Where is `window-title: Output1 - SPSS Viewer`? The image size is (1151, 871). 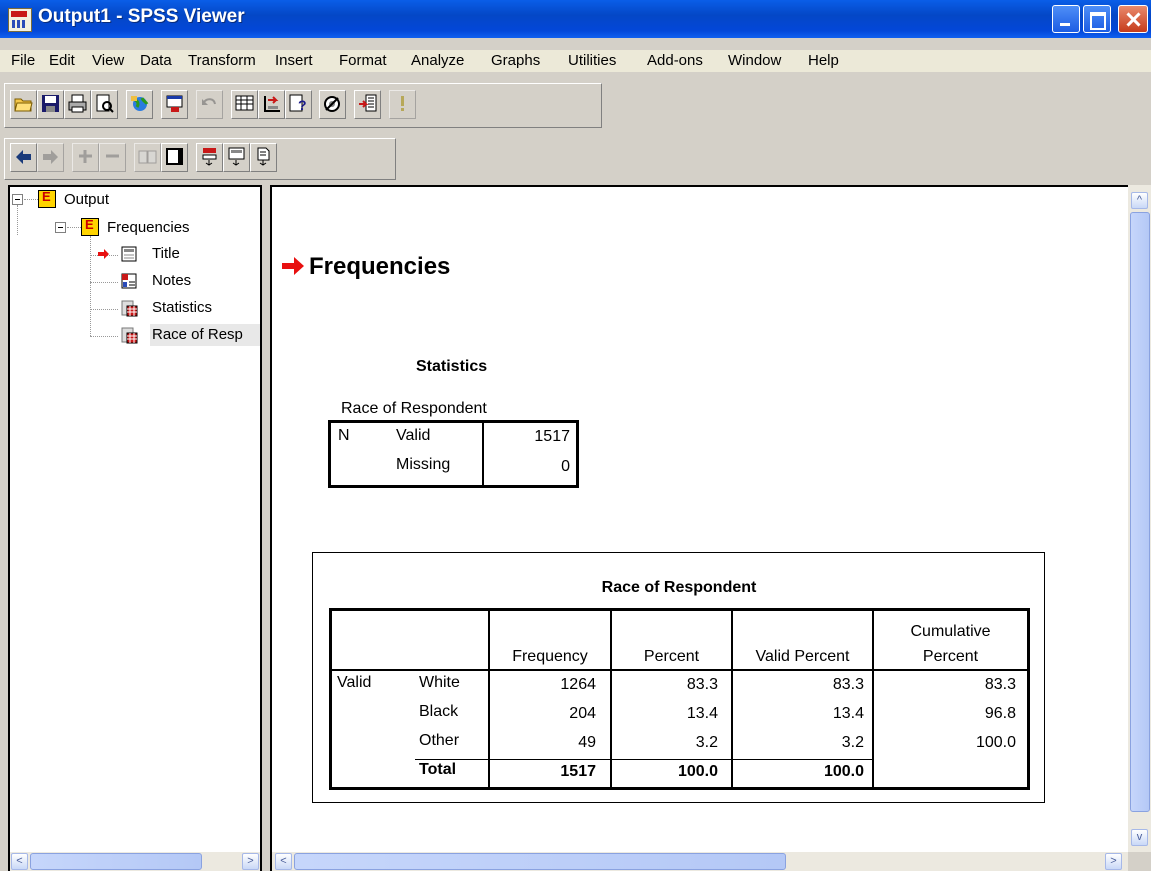 window-title: Output1 - SPSS Viewer is located at coordinates (141, 16).